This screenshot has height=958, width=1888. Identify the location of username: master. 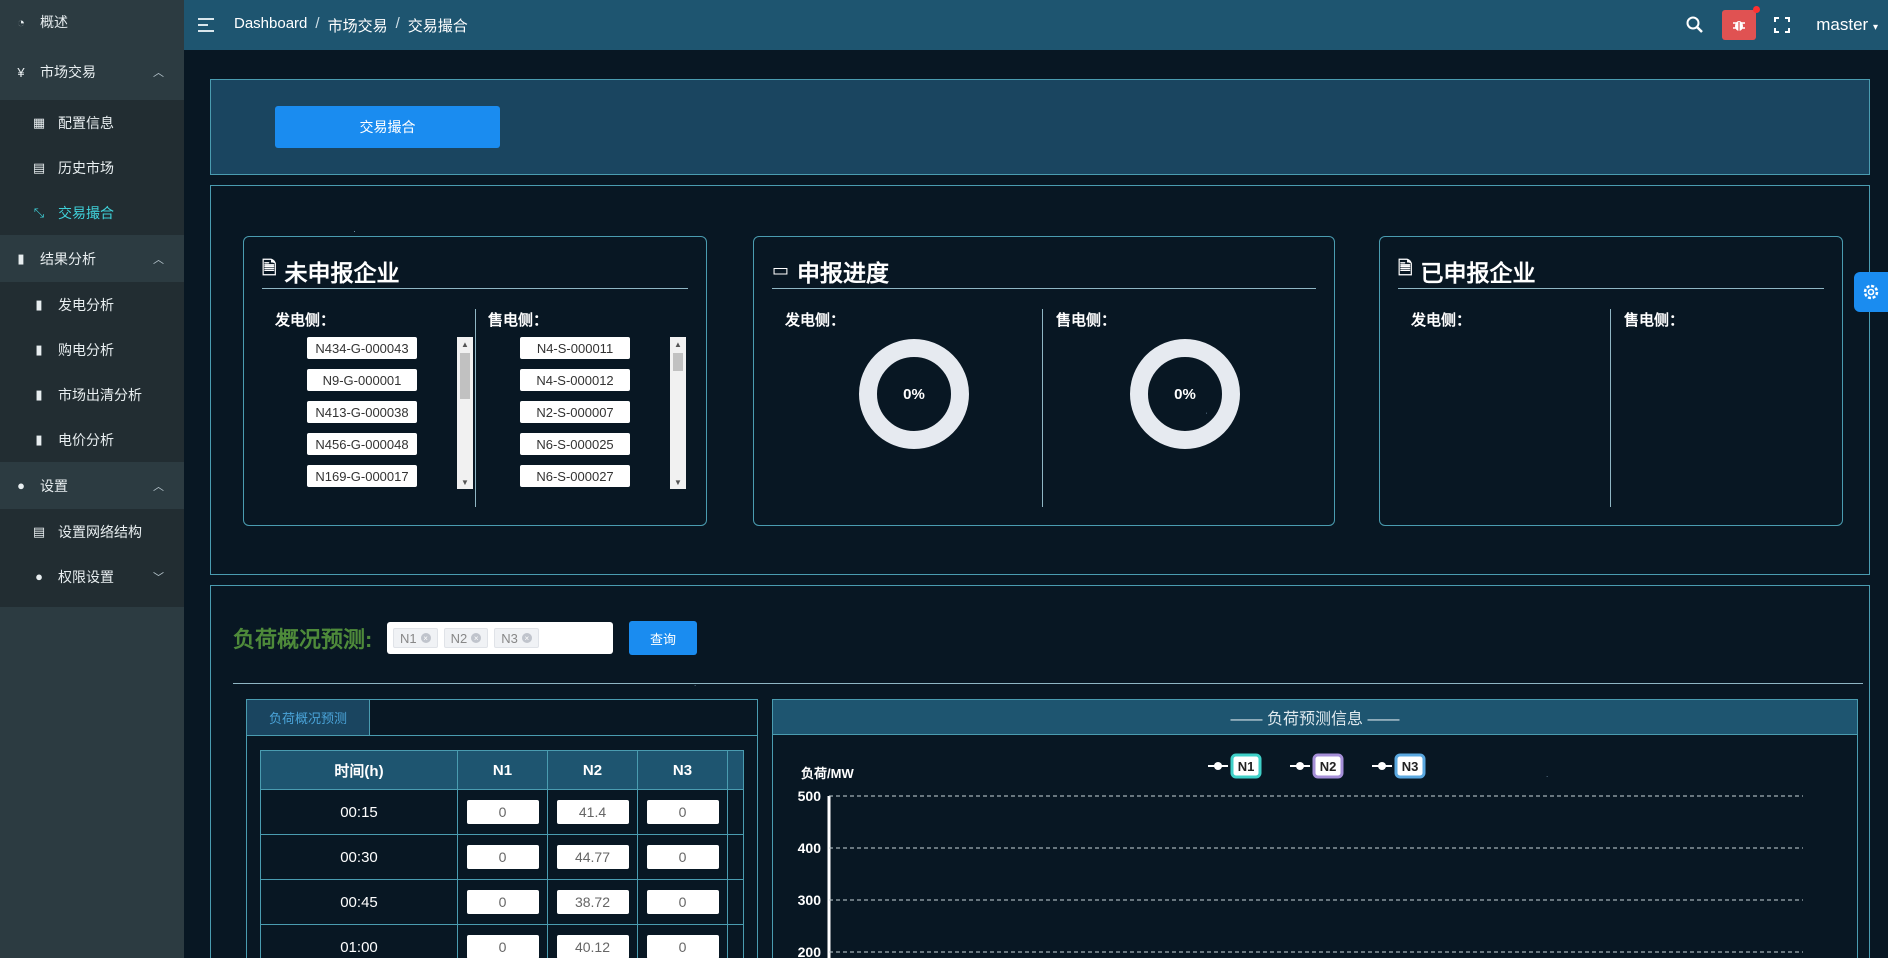
(1842, 24).